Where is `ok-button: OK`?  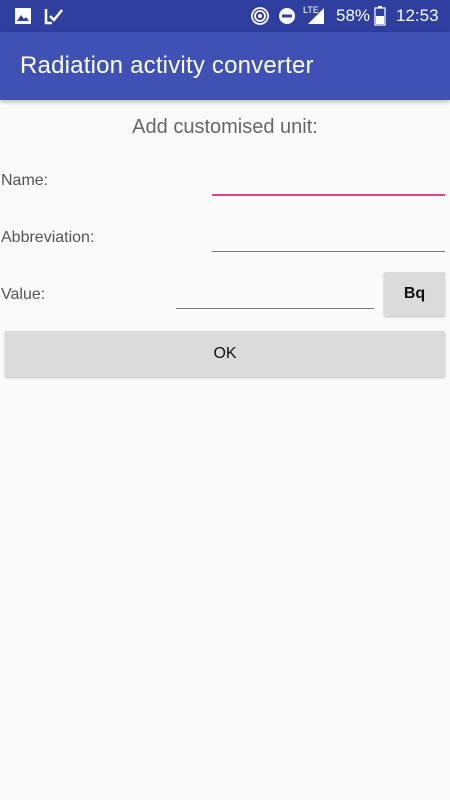
ok-button: OK is located at coordinates (225, 354).